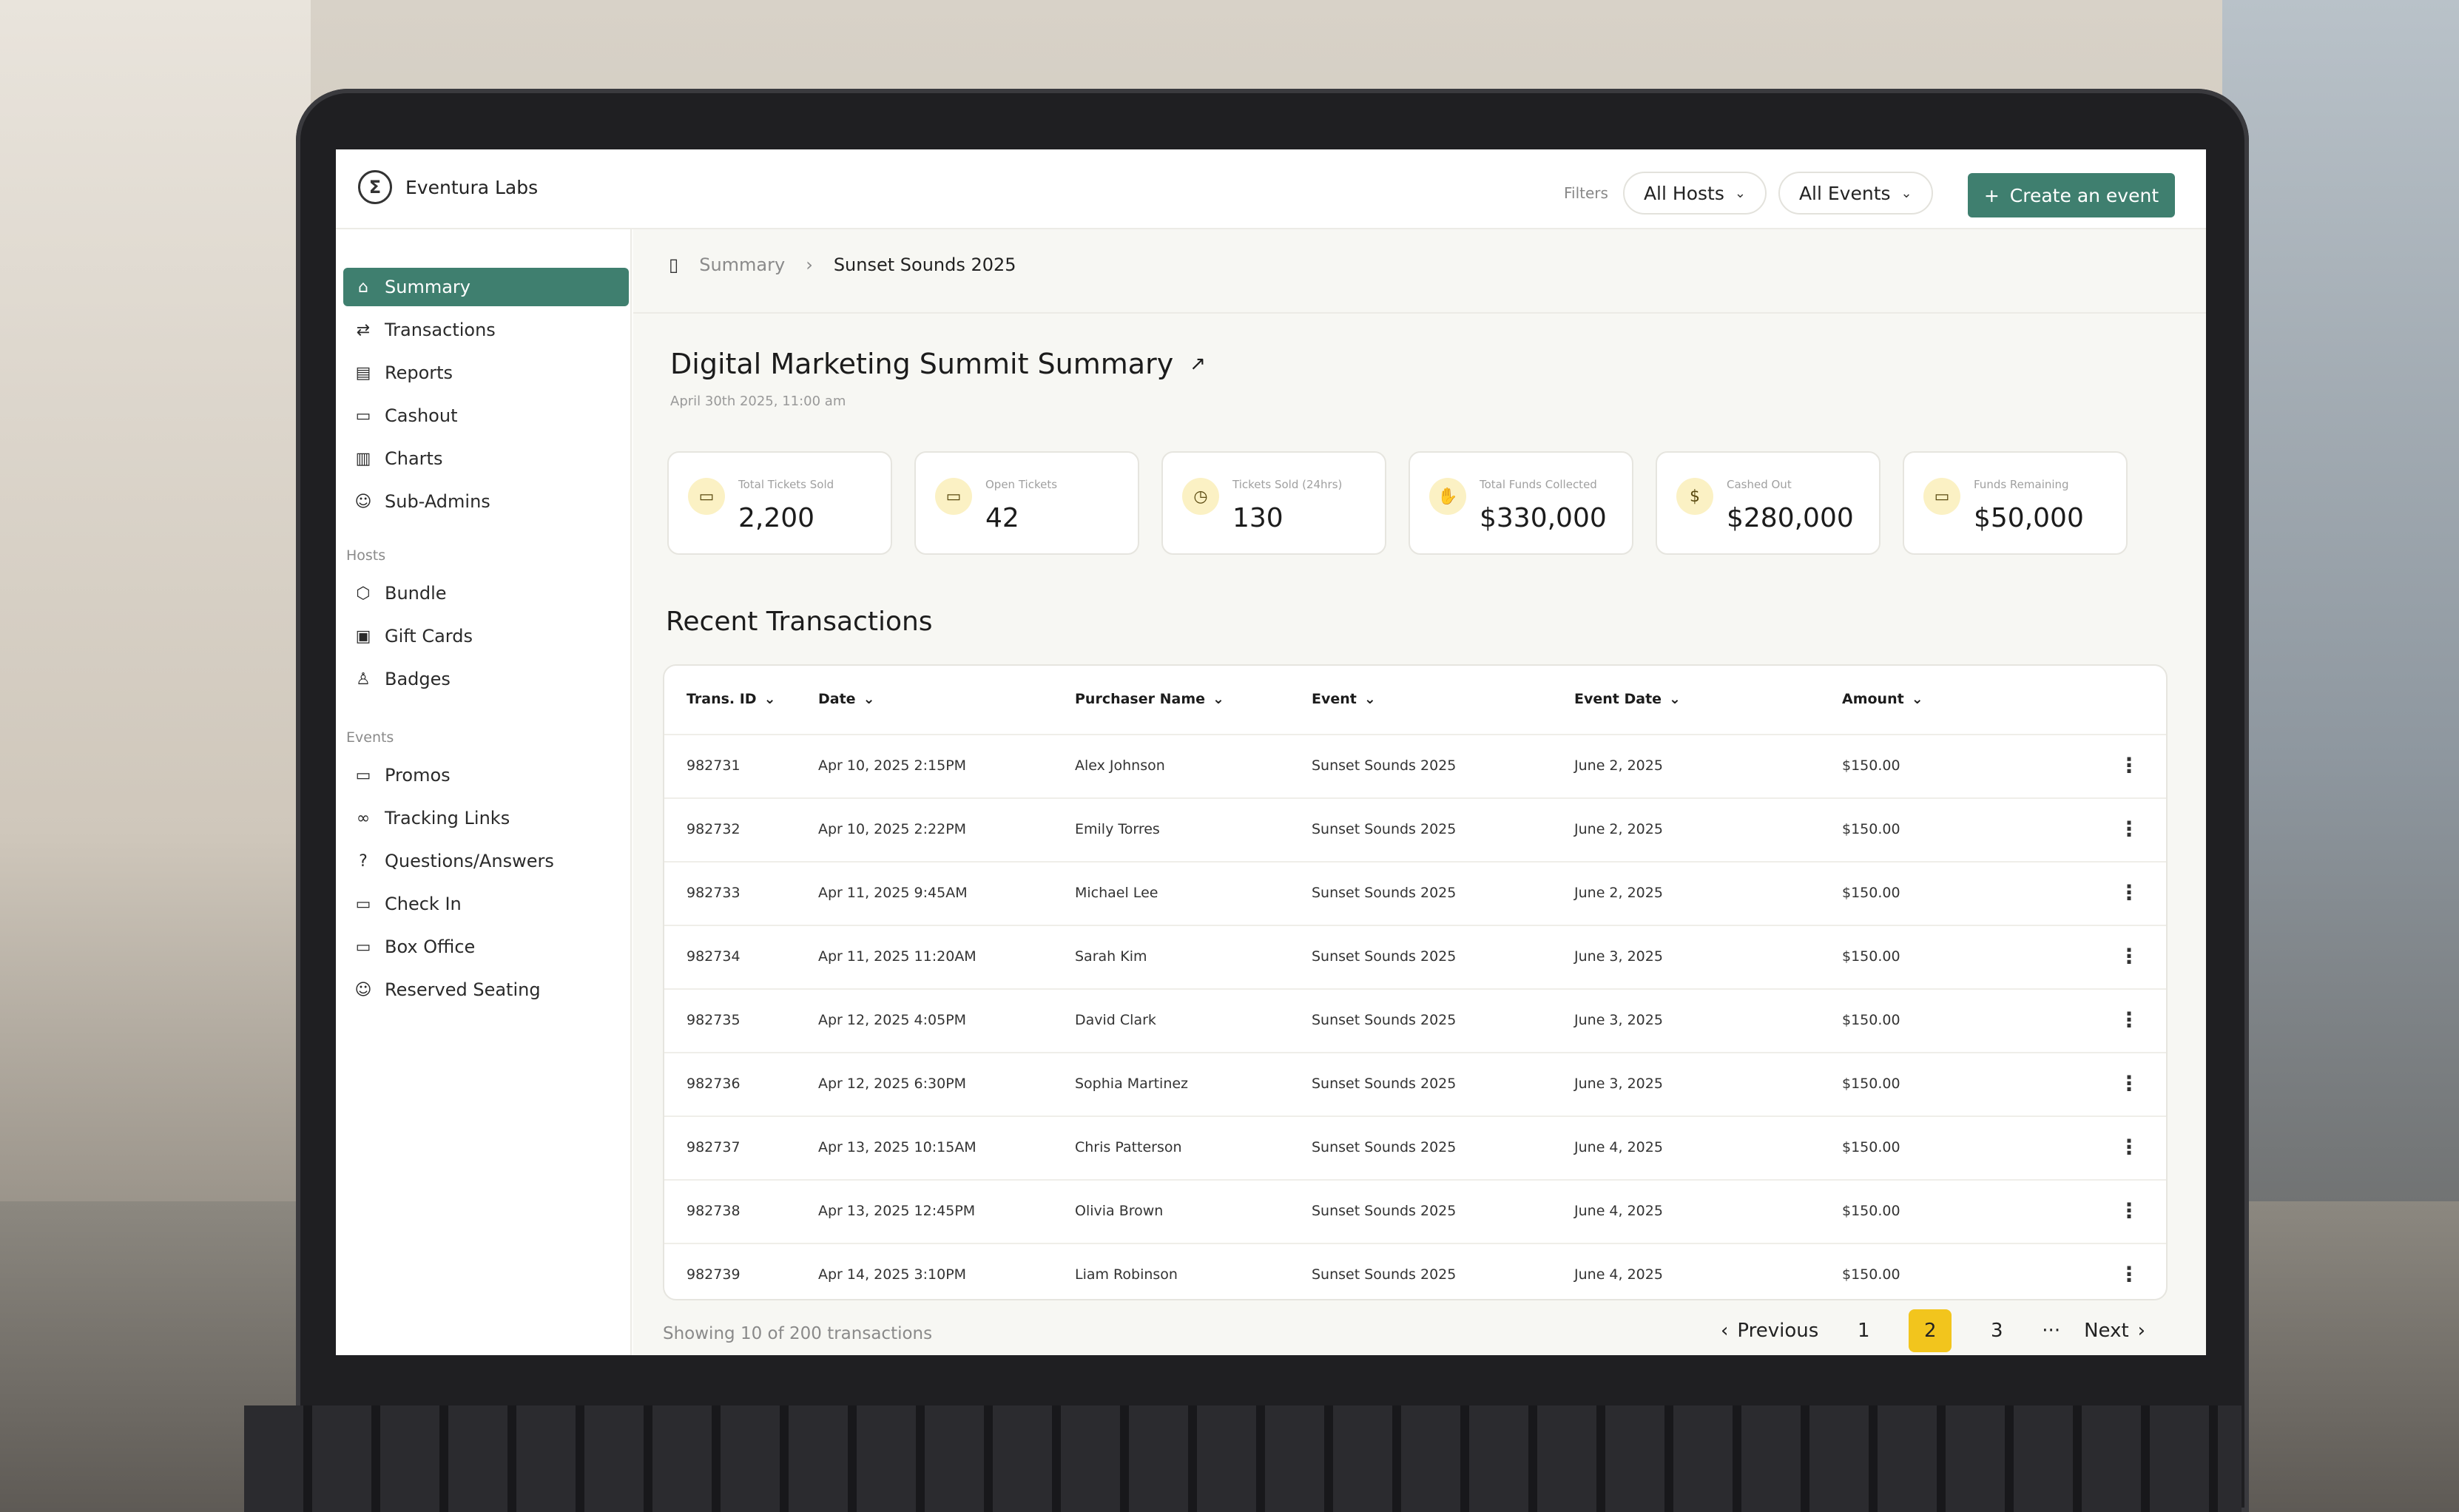 The image size is (2459, 1512). What do you see at coordinates (1695, 193) in the screenshot?
I see `hosts-select: All Hosts ⌄` at bounding box center [1695, 193].